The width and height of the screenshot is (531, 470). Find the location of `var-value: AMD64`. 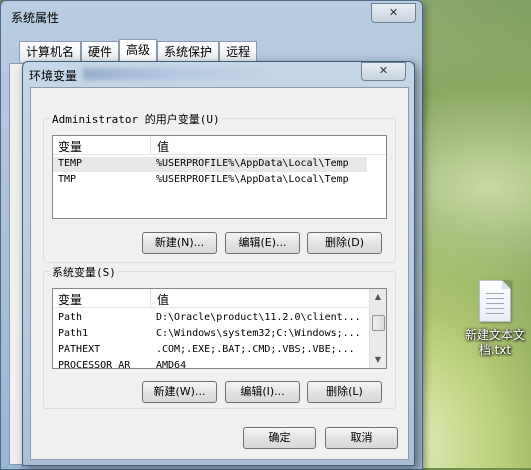

var-value: AMD64 is located at coordinates (171, 364).